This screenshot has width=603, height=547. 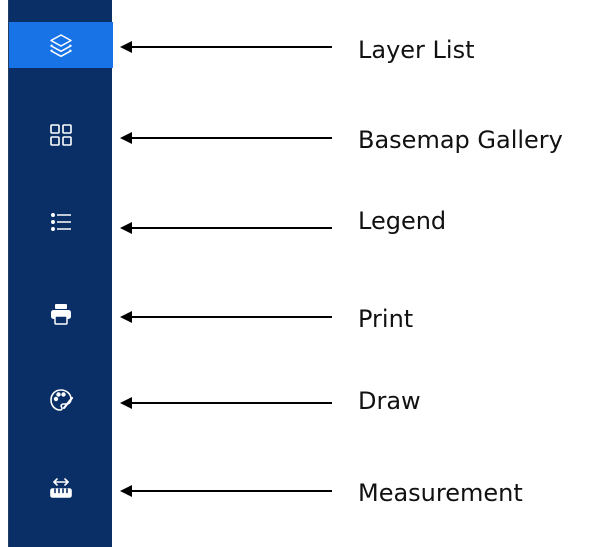 I want to click on legend-label: Legend, so click(x=402, y=221).